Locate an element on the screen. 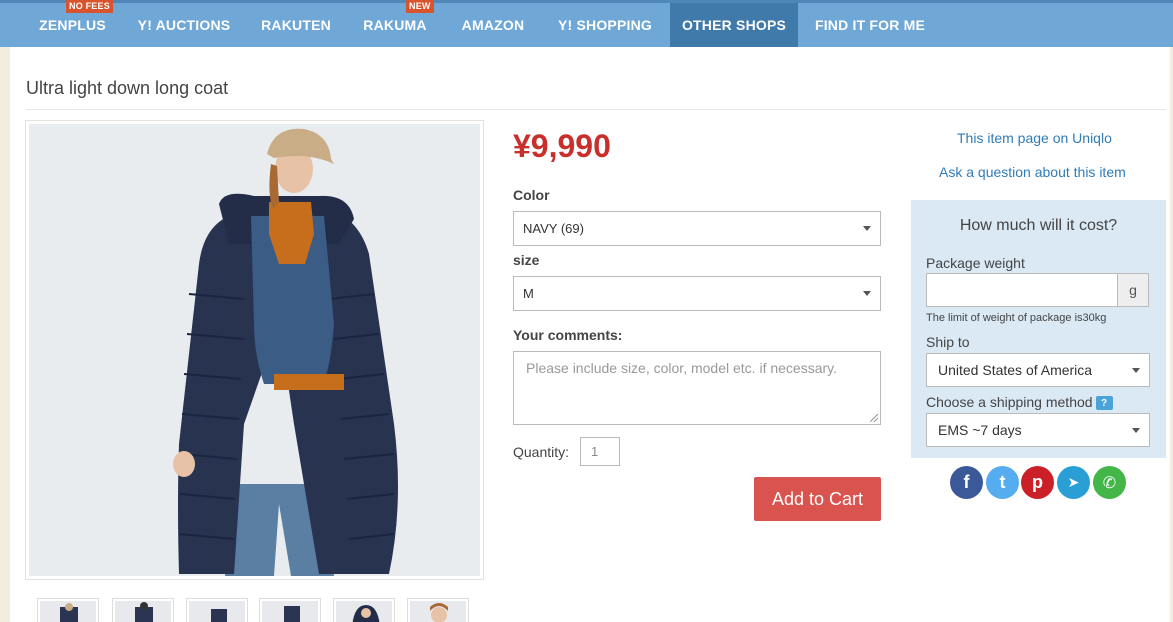 This screenshot has width=1173, height=622. nav-item-other-shops: OTHER SHOPS is located at coordinates (734, 25).